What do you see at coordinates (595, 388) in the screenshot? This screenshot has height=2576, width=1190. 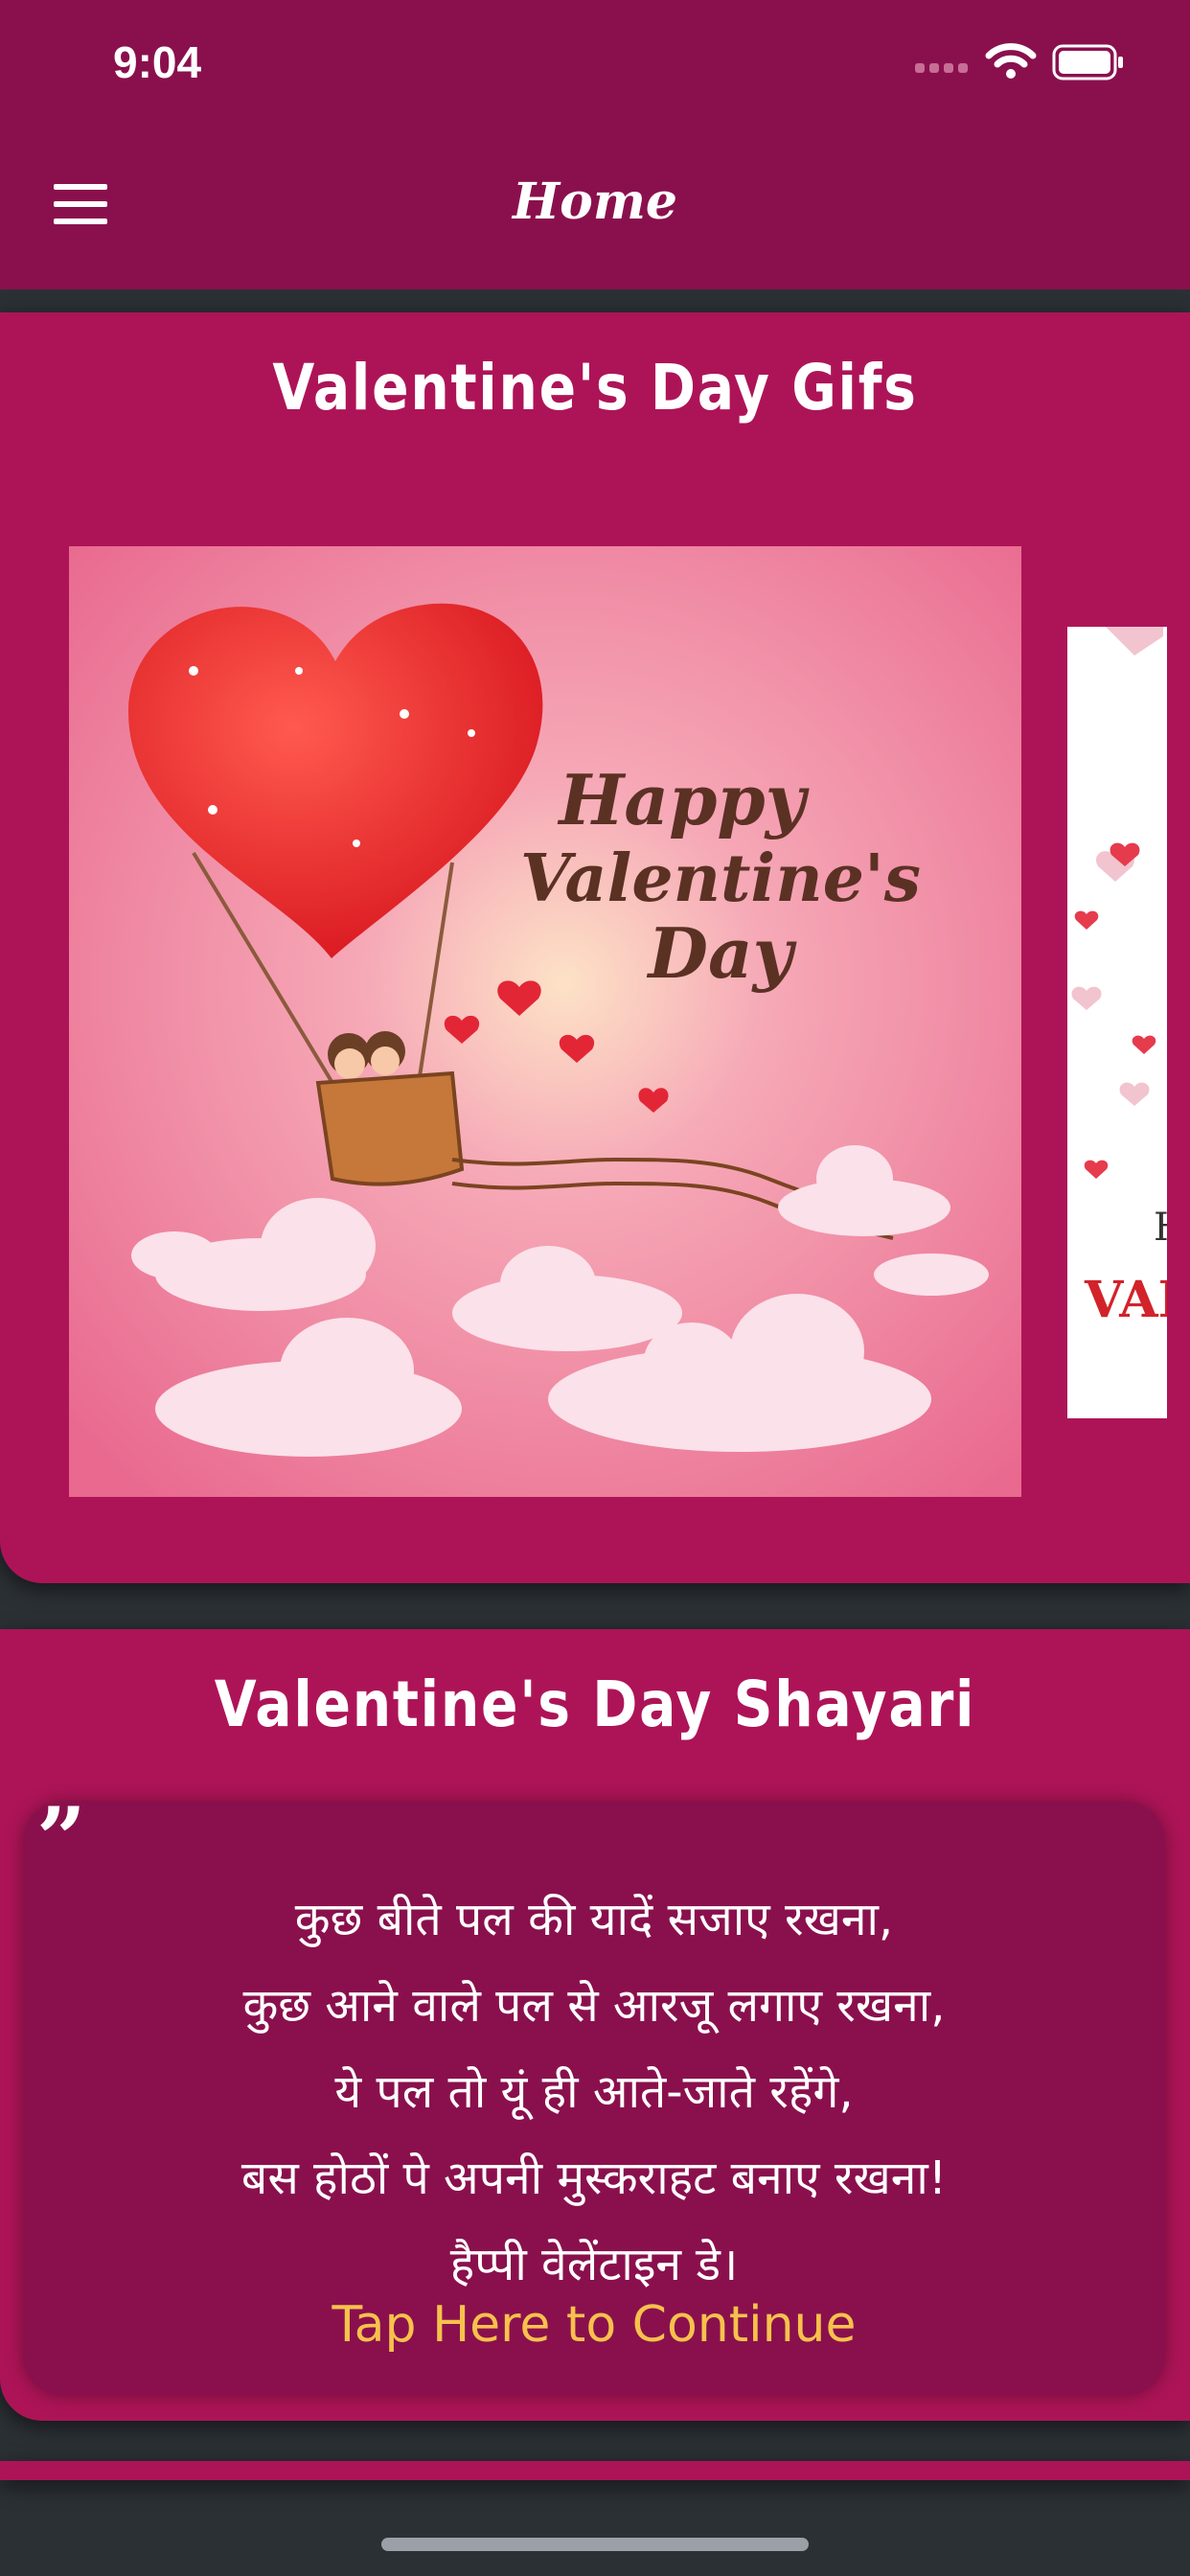 I see `gifs-section-title: Valentine's Day Gifs` at bounding box center [595, 388].